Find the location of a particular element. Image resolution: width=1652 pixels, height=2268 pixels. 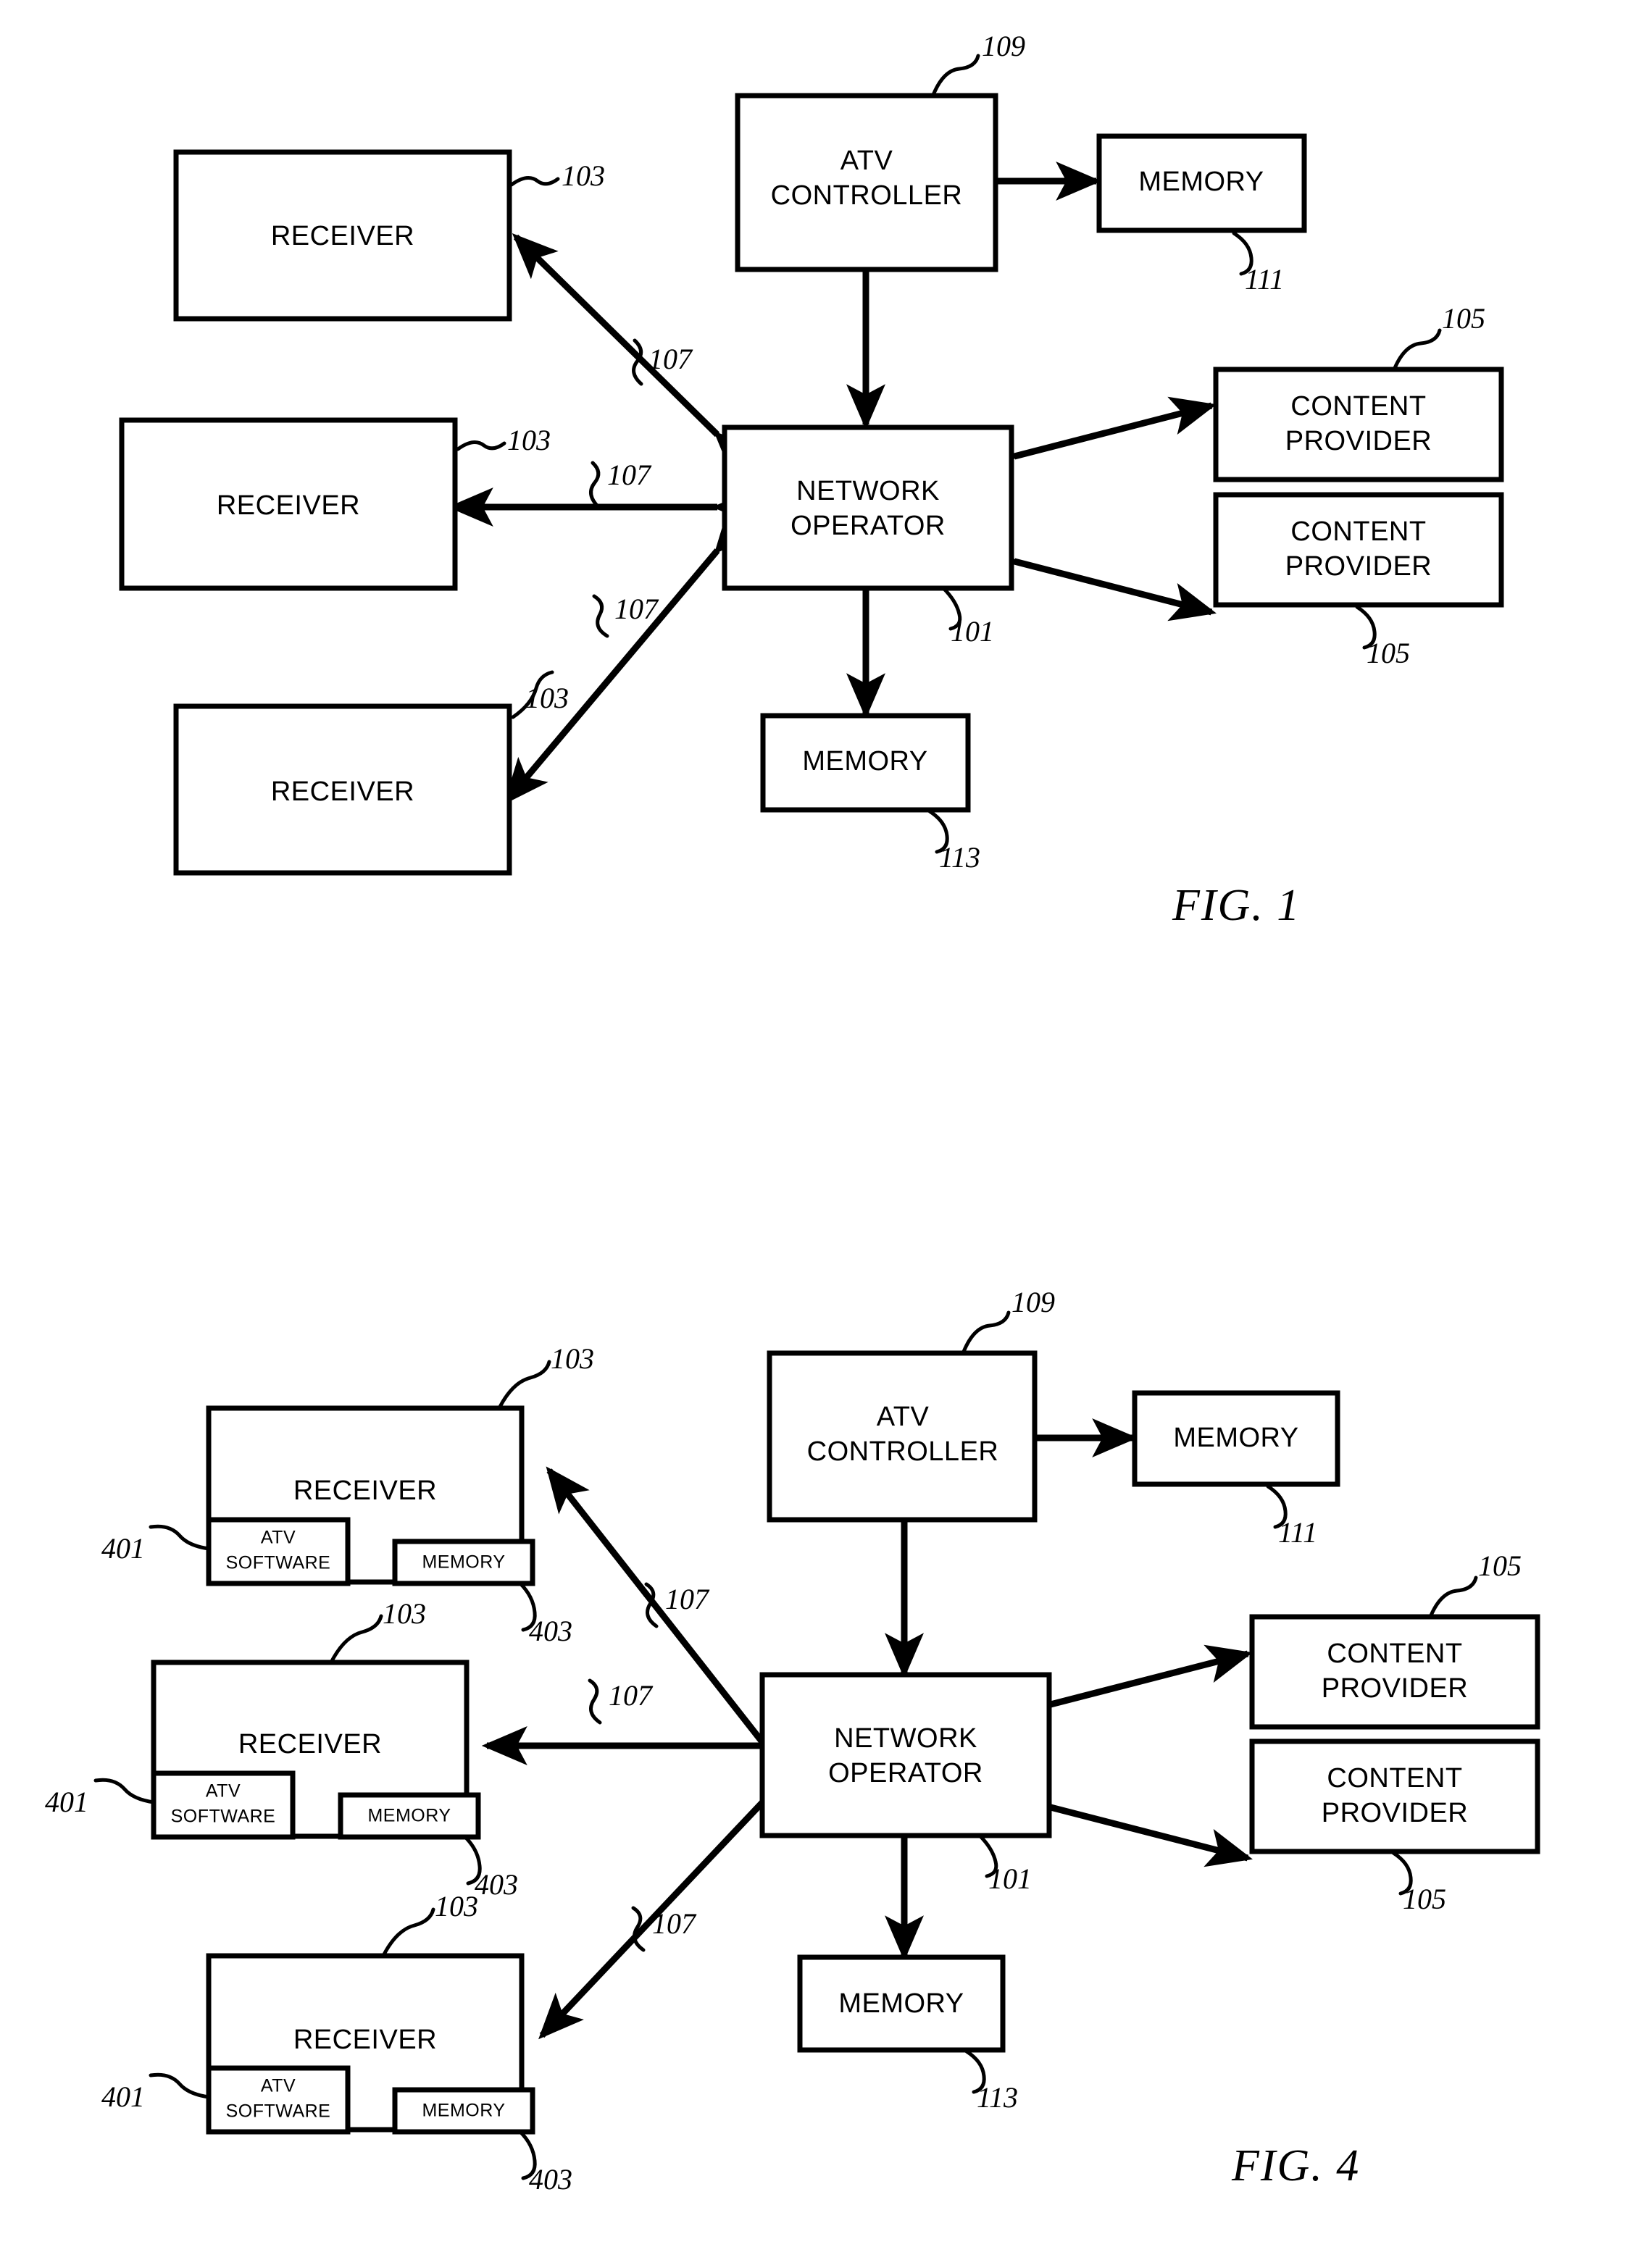

fig4-receiver-3-leader is located at coordinates (408, 1932).